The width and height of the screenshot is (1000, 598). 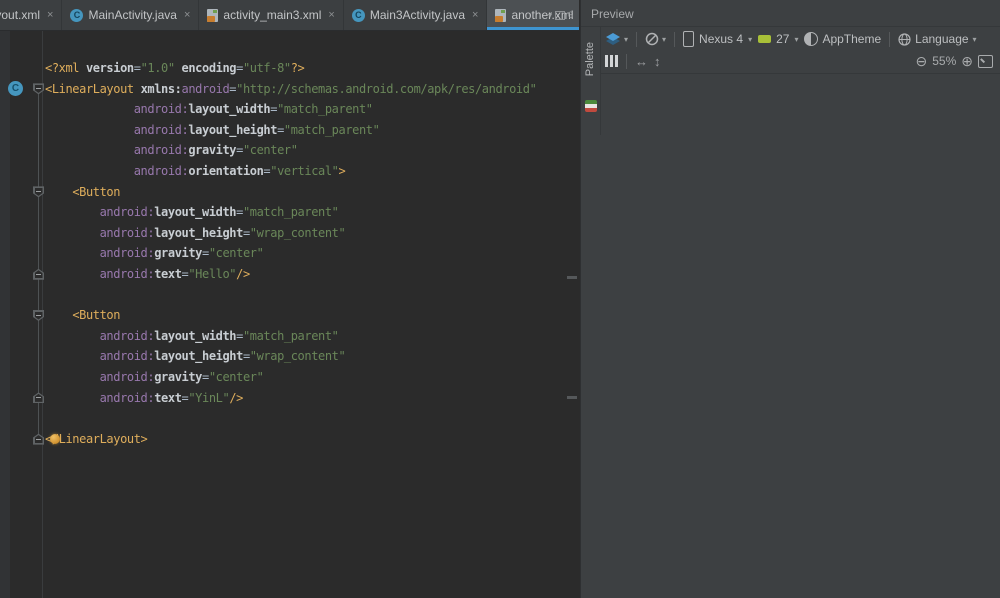 What do you see at coordinates (256, 129) in the screenshot?
I see `code-line: android:layout_height="match_parent"` at bounding box center [256, 129].